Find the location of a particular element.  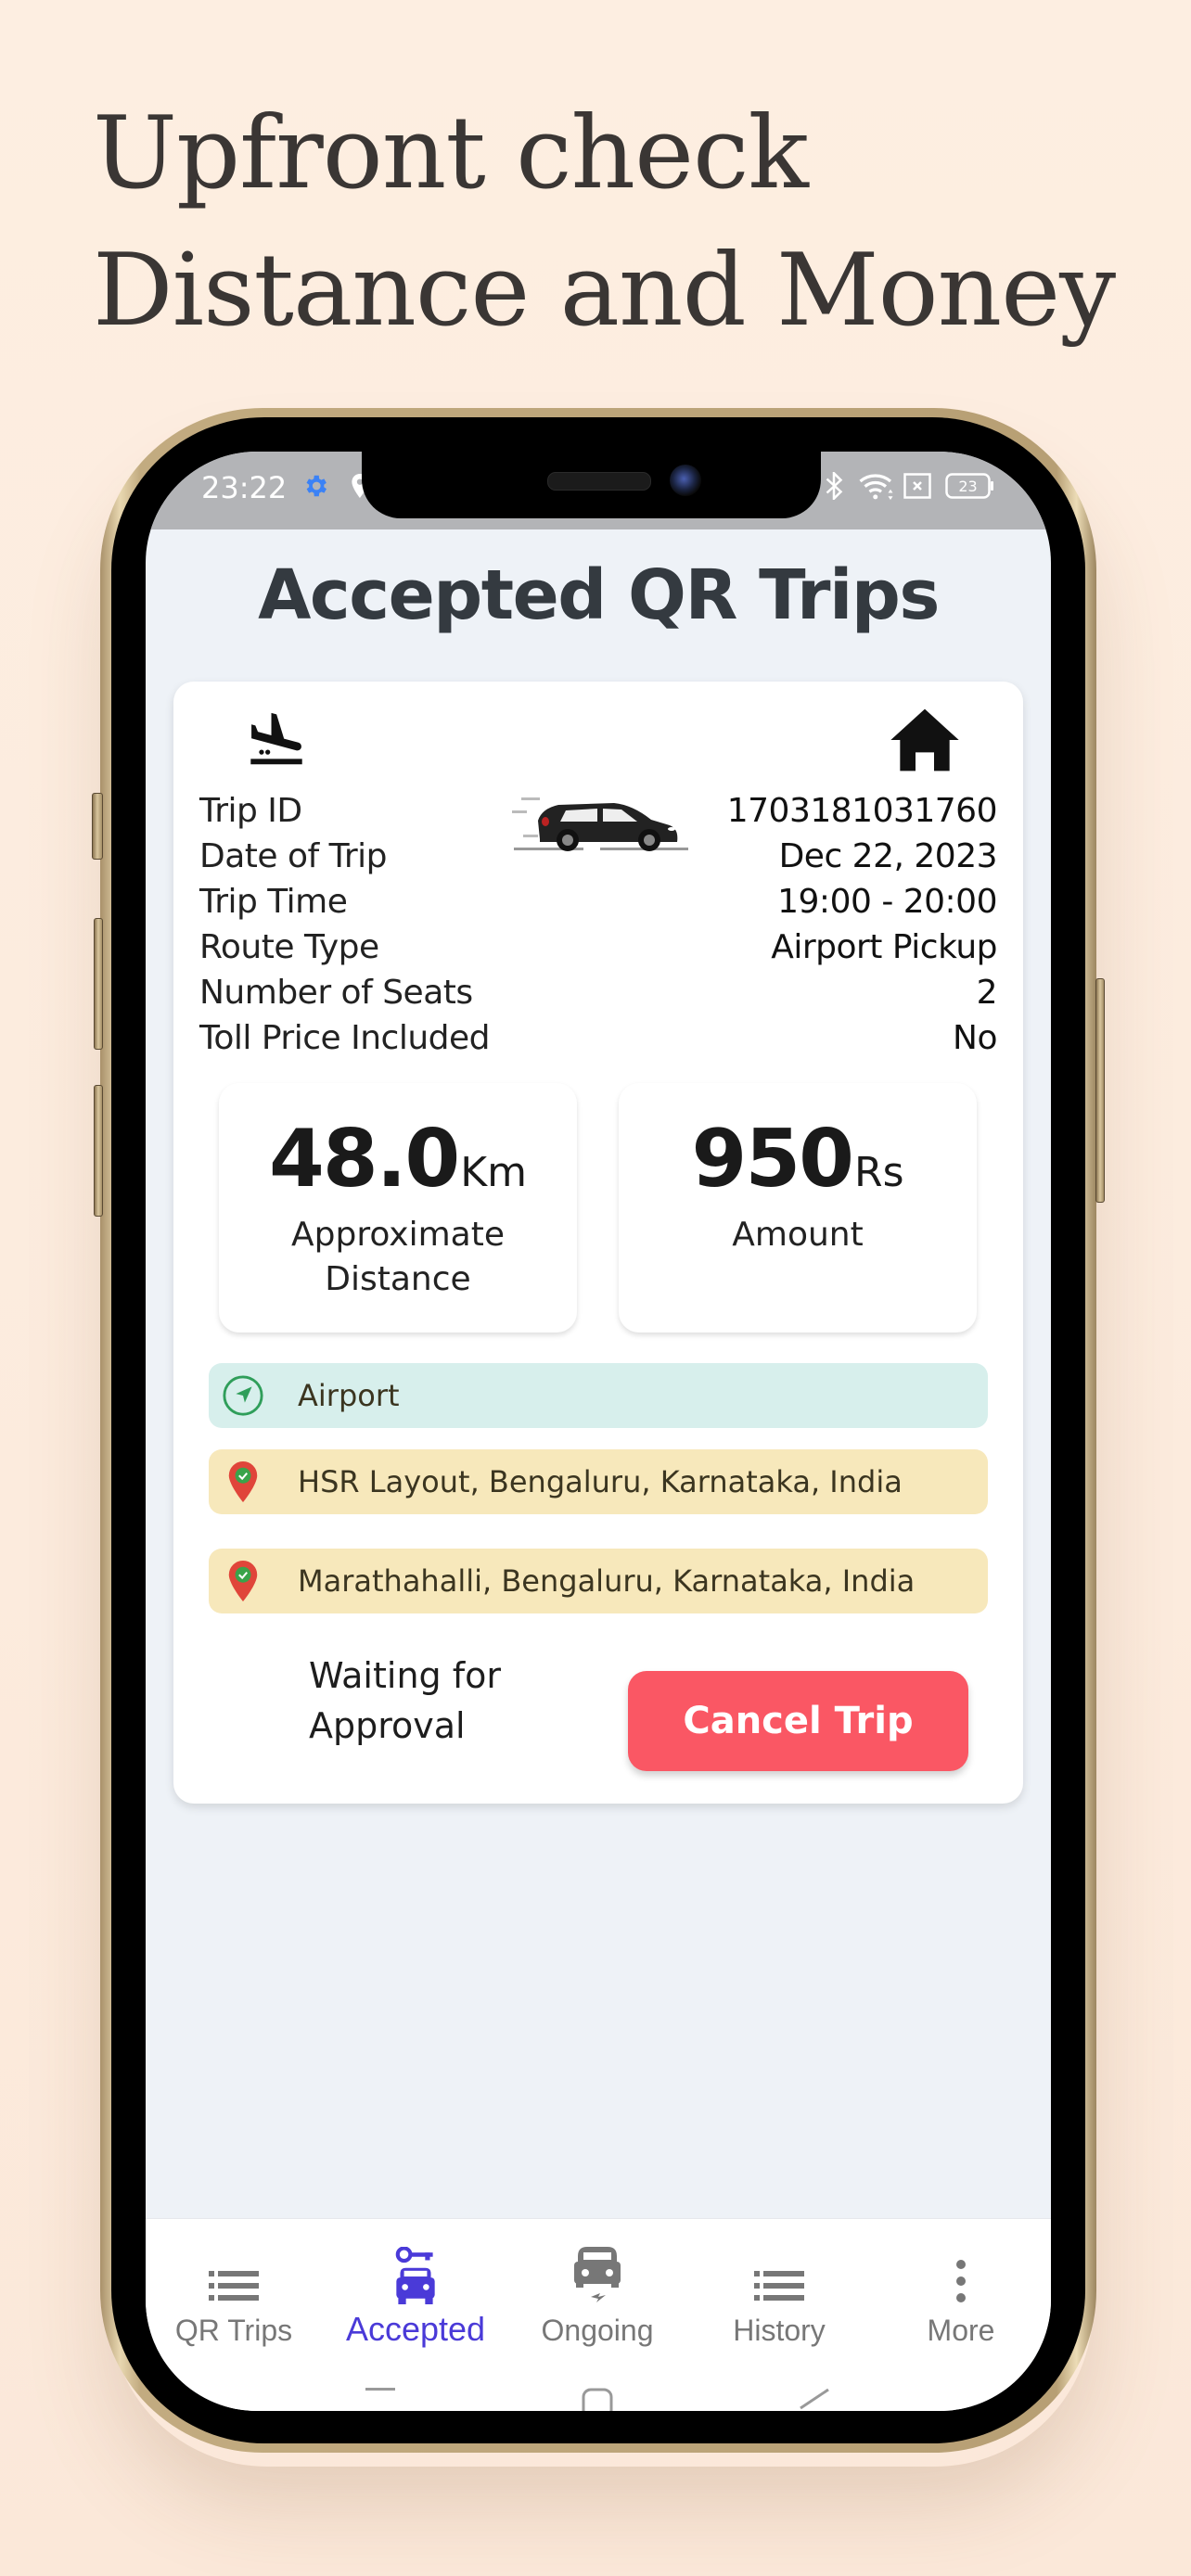

wifi-icon is located at coordinates (876, 486).